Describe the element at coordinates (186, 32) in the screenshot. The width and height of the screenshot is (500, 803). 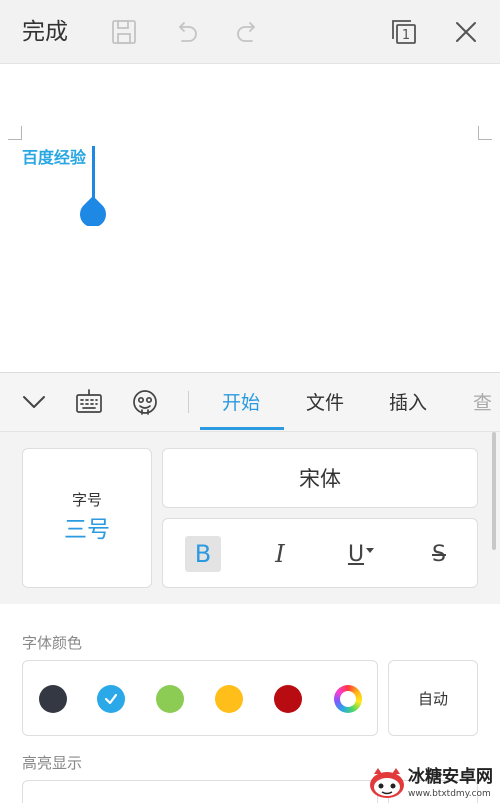
I see `undo-icon` at that location.